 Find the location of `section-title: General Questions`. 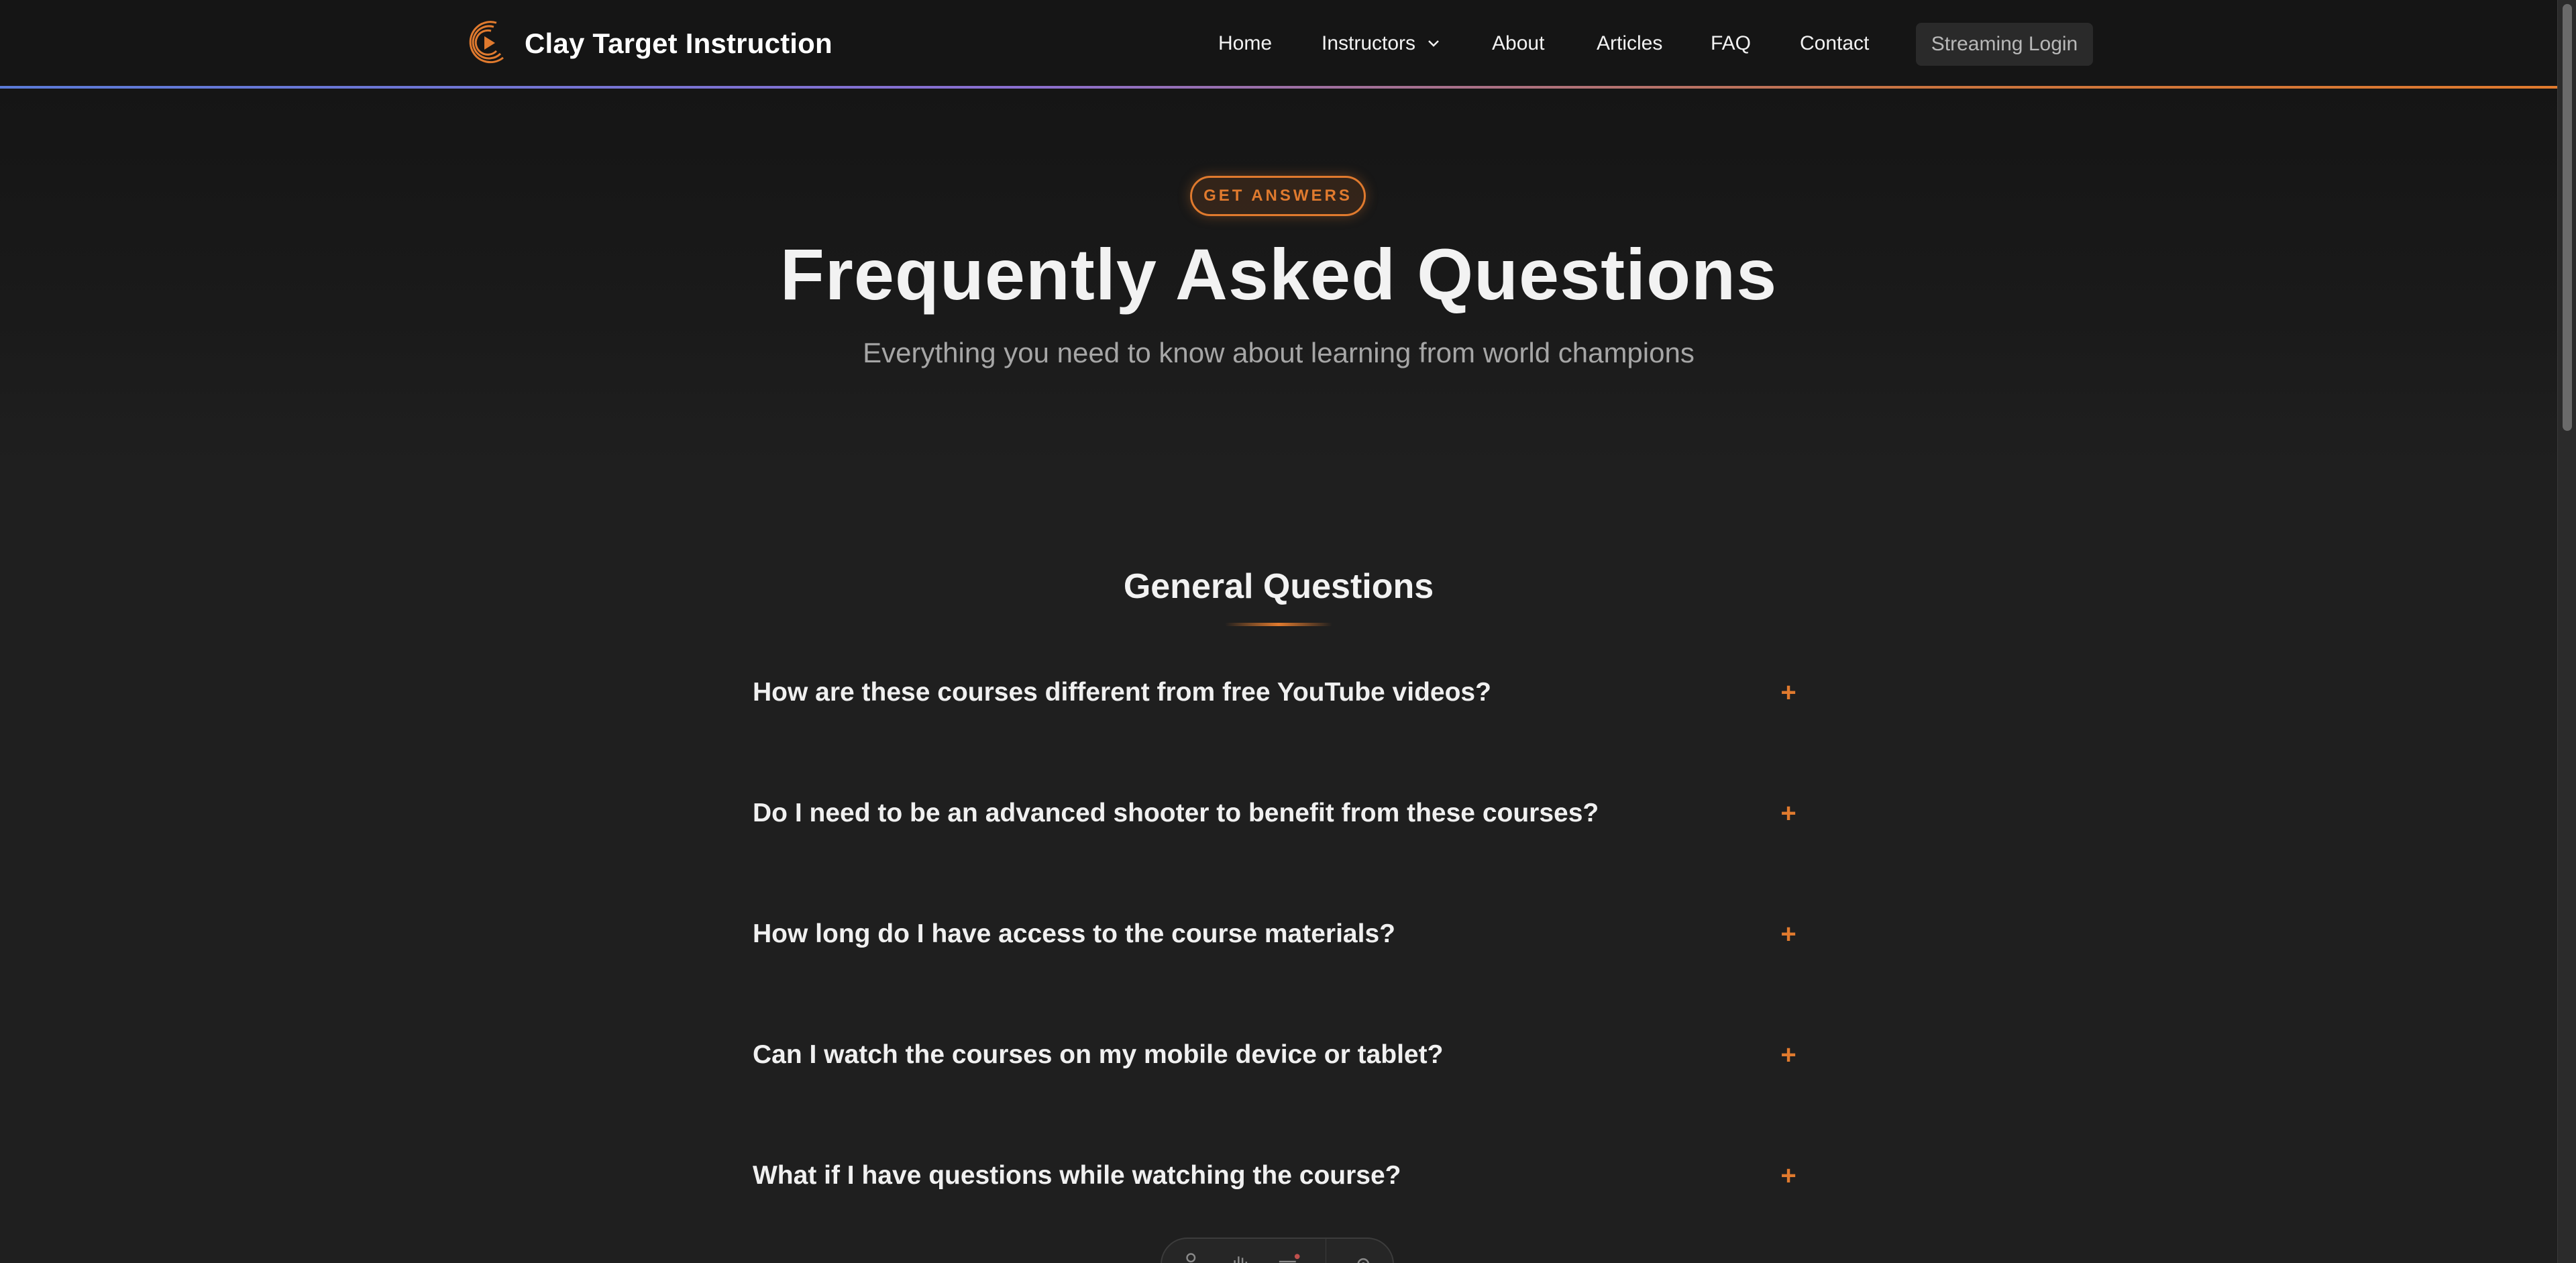

section-title: General Questions is located at coordinates (1278, 586).